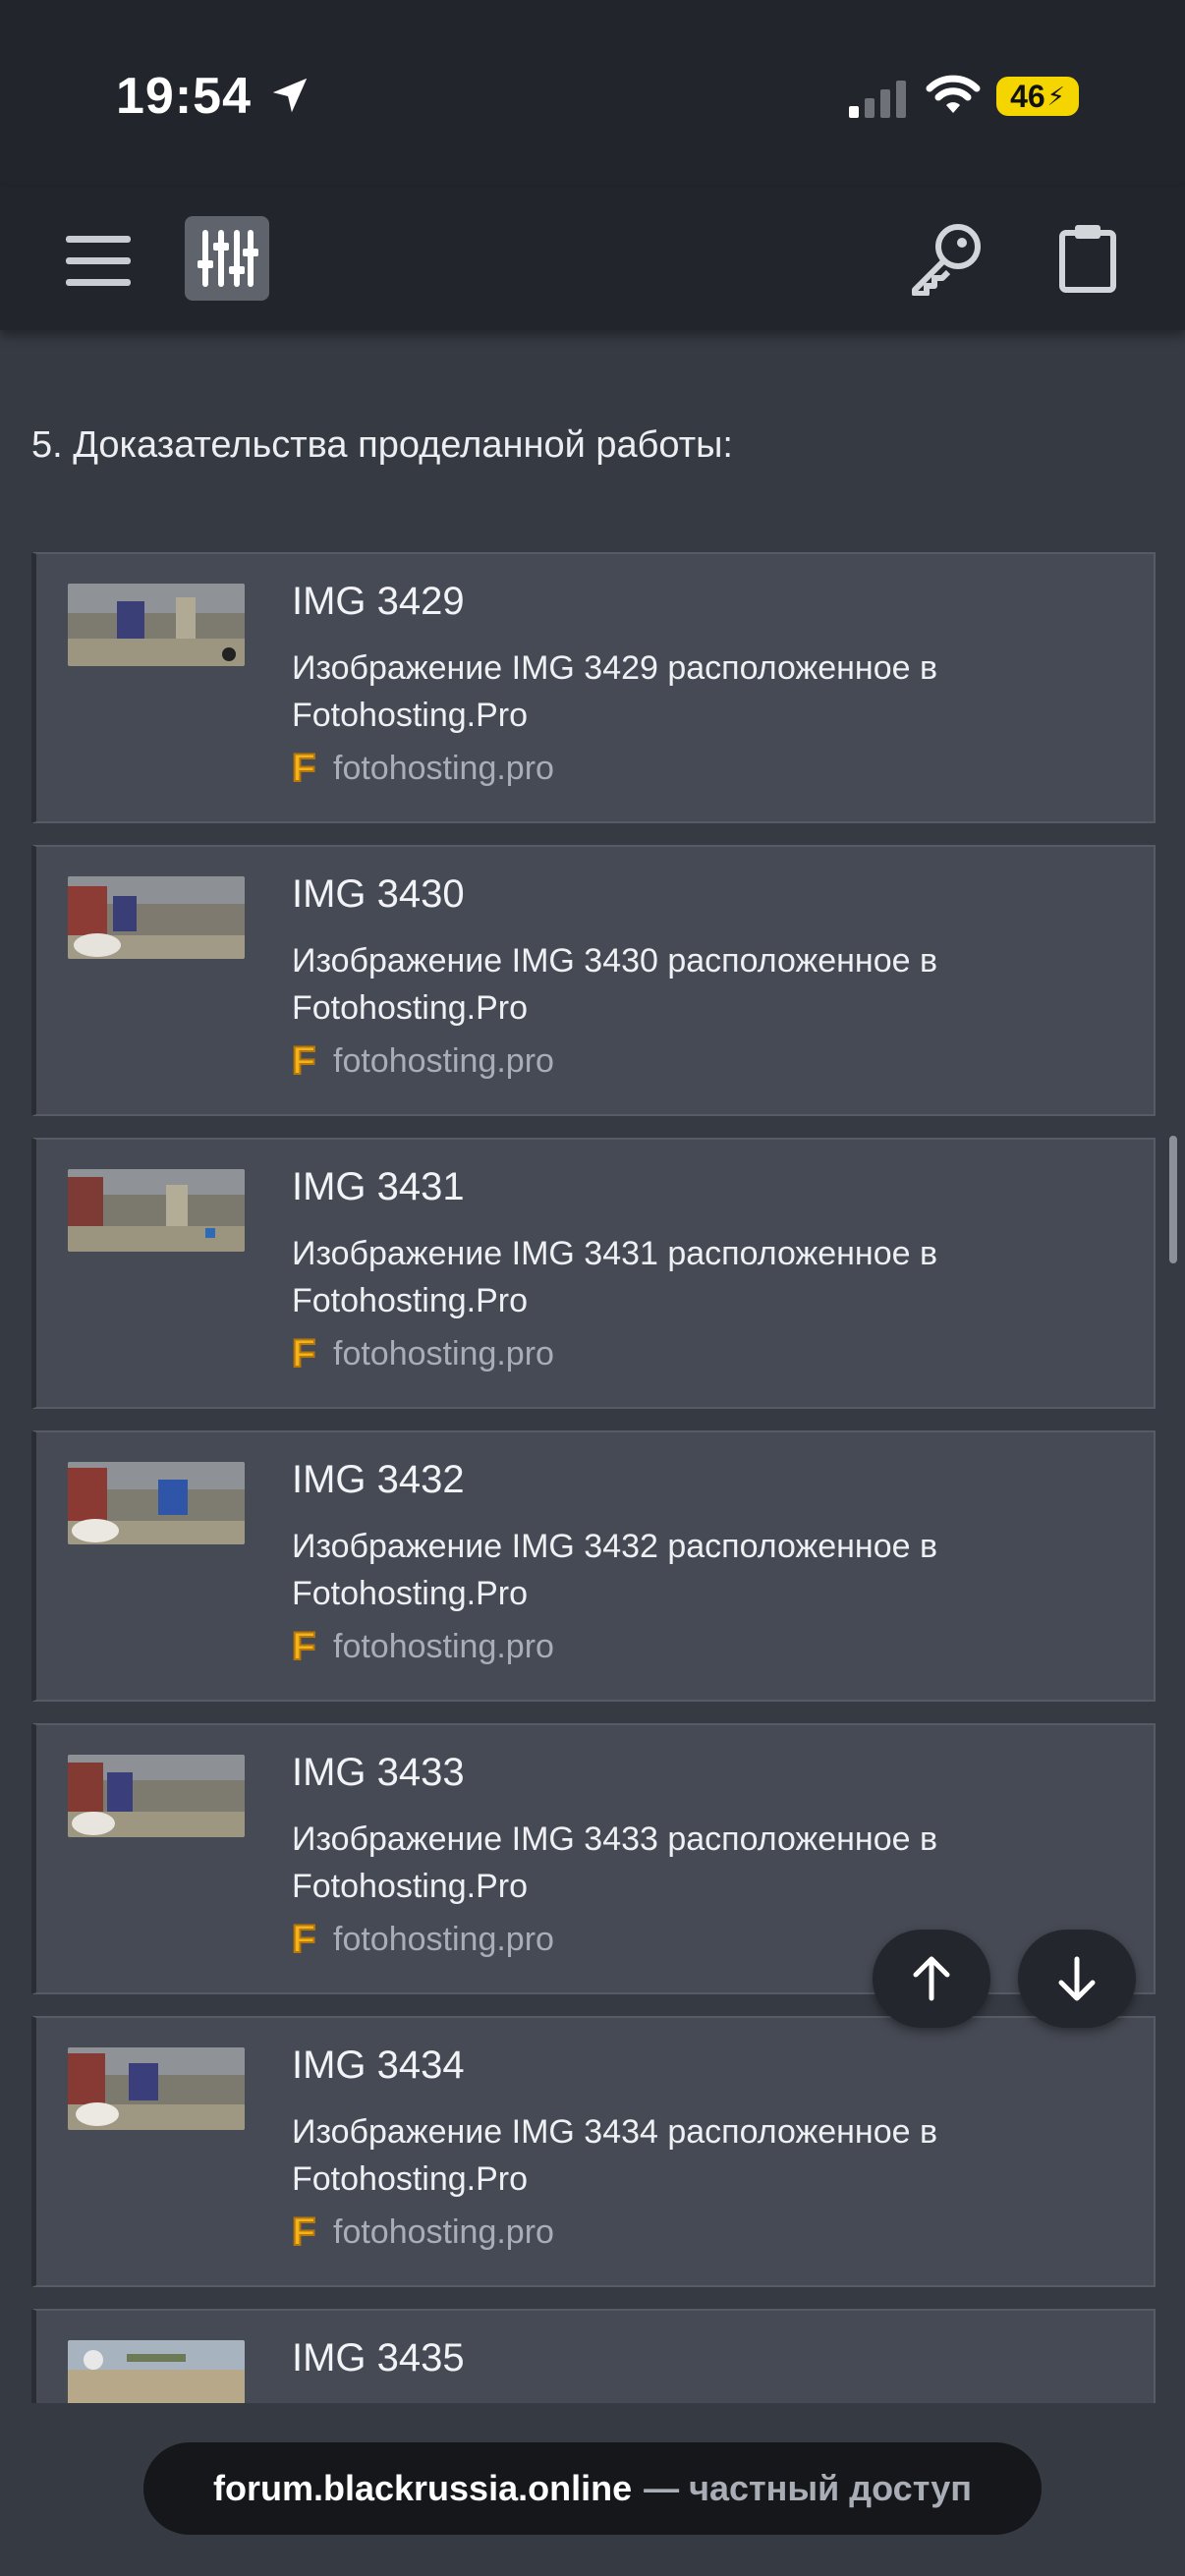  I want to click on clipboard-button, so click(1088, 258).